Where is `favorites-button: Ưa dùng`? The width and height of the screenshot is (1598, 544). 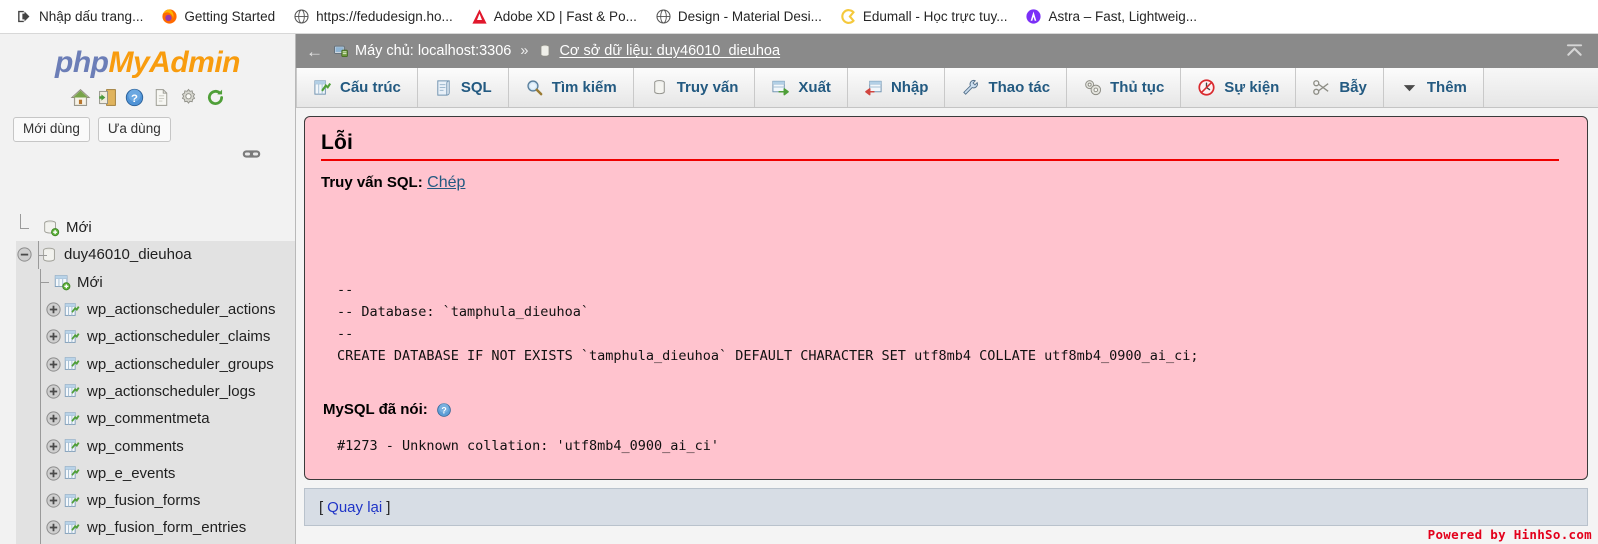 favorites-button: Ưa dùng is located at coordinates (134, 130).